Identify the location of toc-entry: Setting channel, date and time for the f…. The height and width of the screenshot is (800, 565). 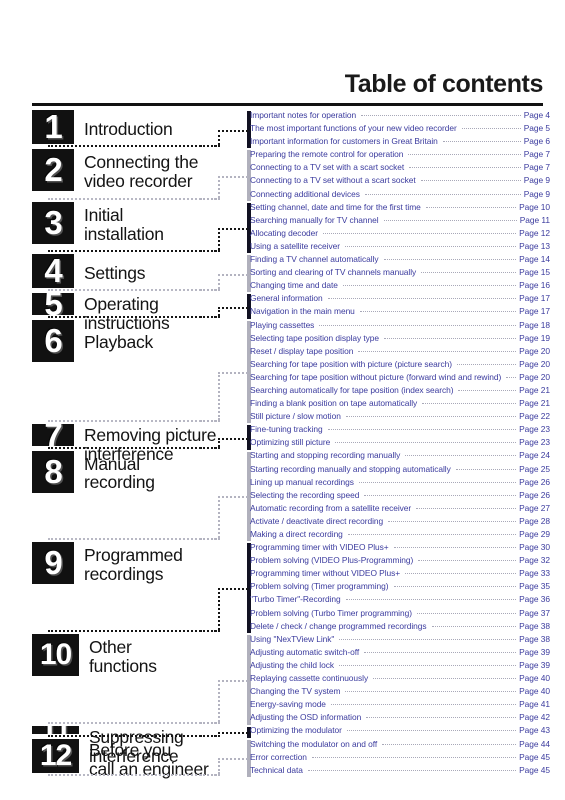
(400, 208).